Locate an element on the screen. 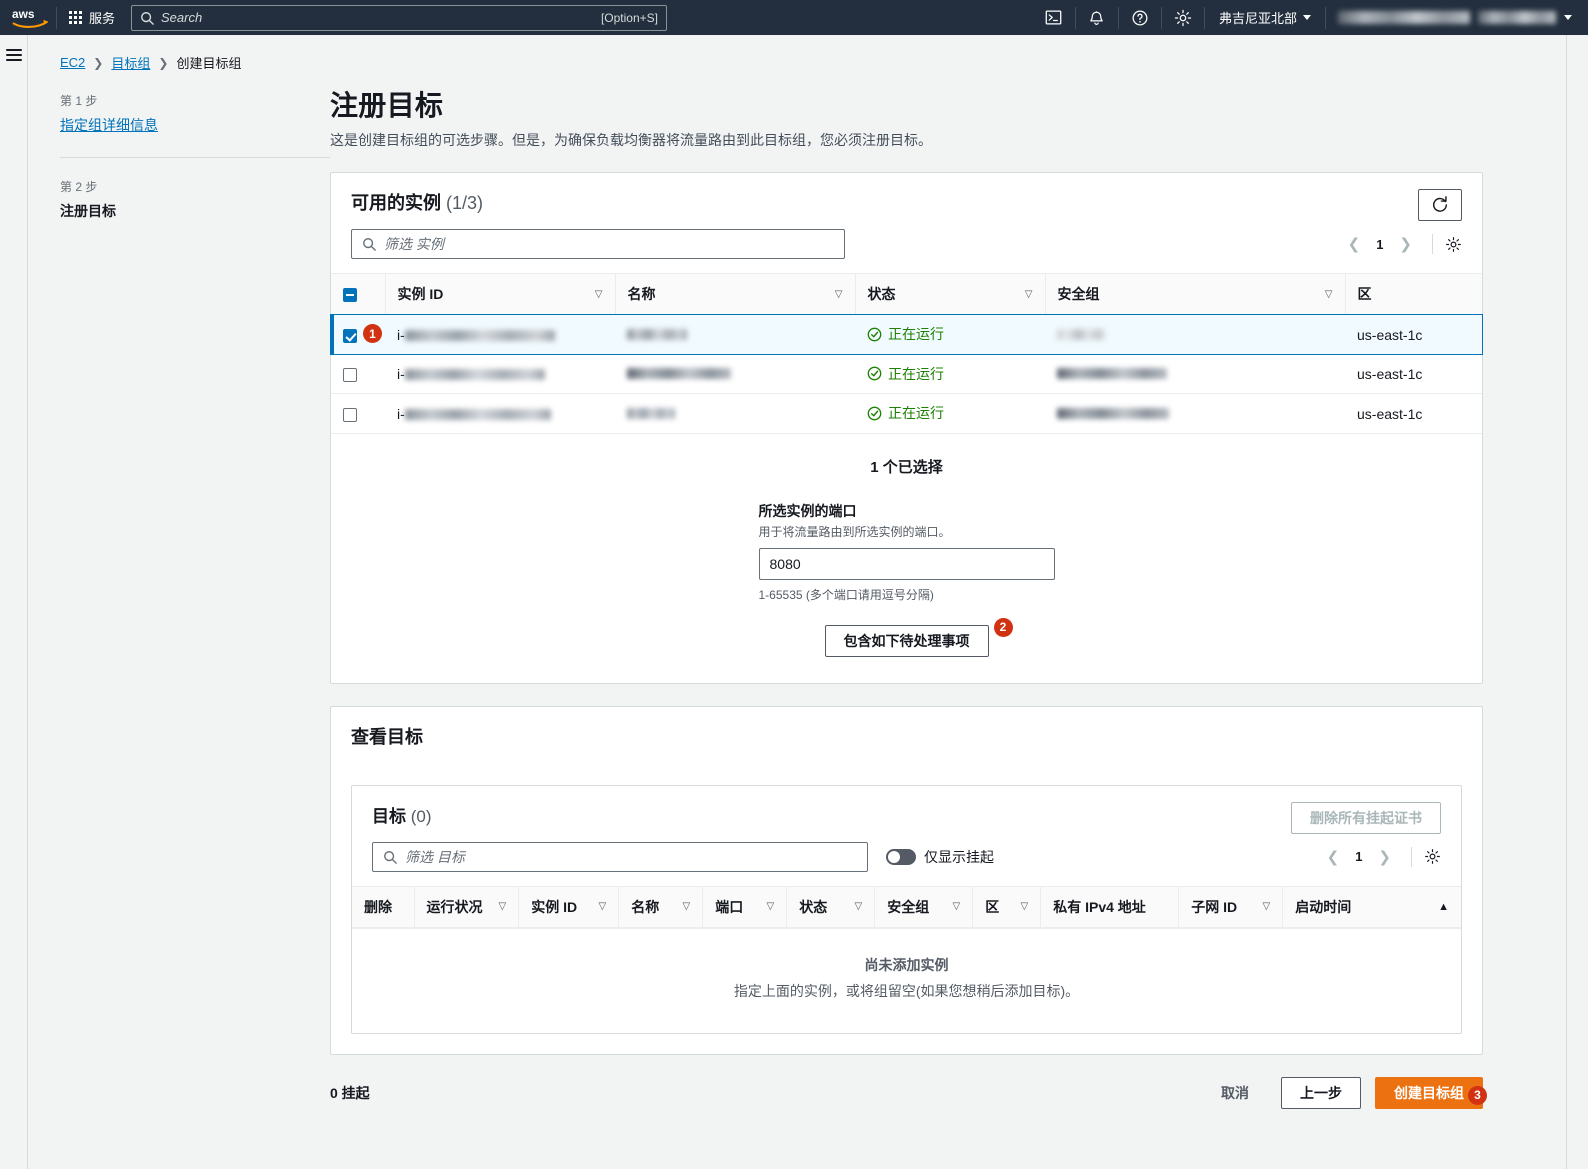 This screenshot has width=1588, height=1169. left-rail is located at coordinates (14, 602).